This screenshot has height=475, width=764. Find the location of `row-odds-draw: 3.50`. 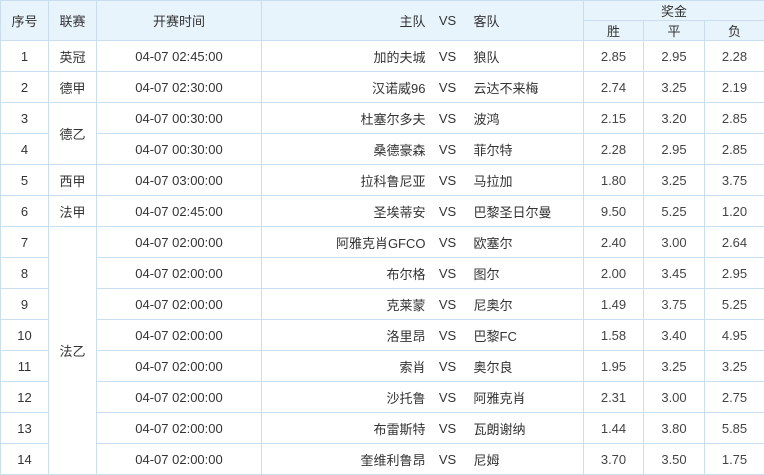

row-odds-draw: 3.50 is located at coordinates (674, 459).